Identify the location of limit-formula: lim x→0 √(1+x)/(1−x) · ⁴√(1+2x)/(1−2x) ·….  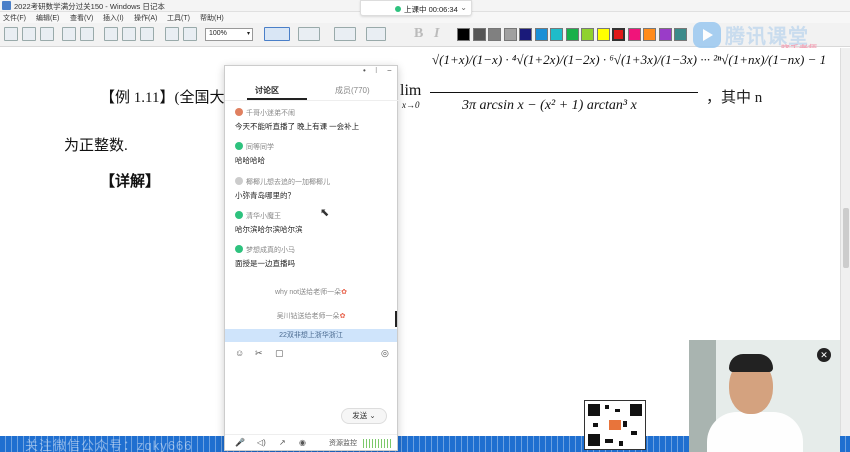
(613, 83).